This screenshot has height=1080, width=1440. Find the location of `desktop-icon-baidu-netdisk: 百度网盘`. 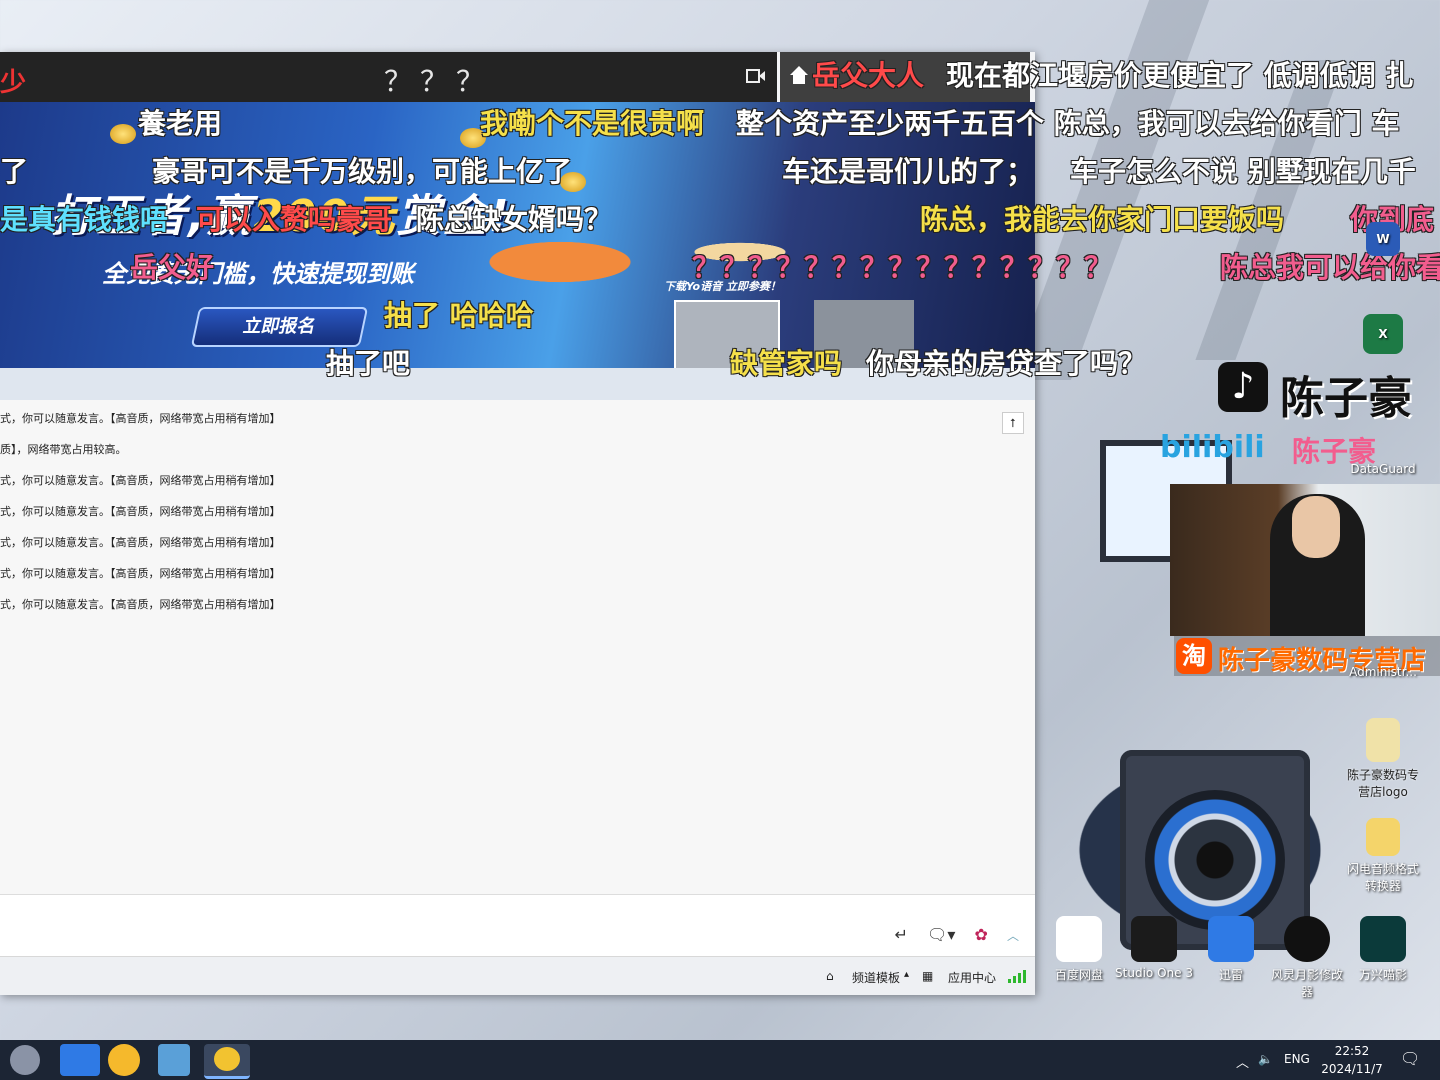

desktop-icon-baidu-netdisk: 百度网盘 is located at coordinates (1079, 949).